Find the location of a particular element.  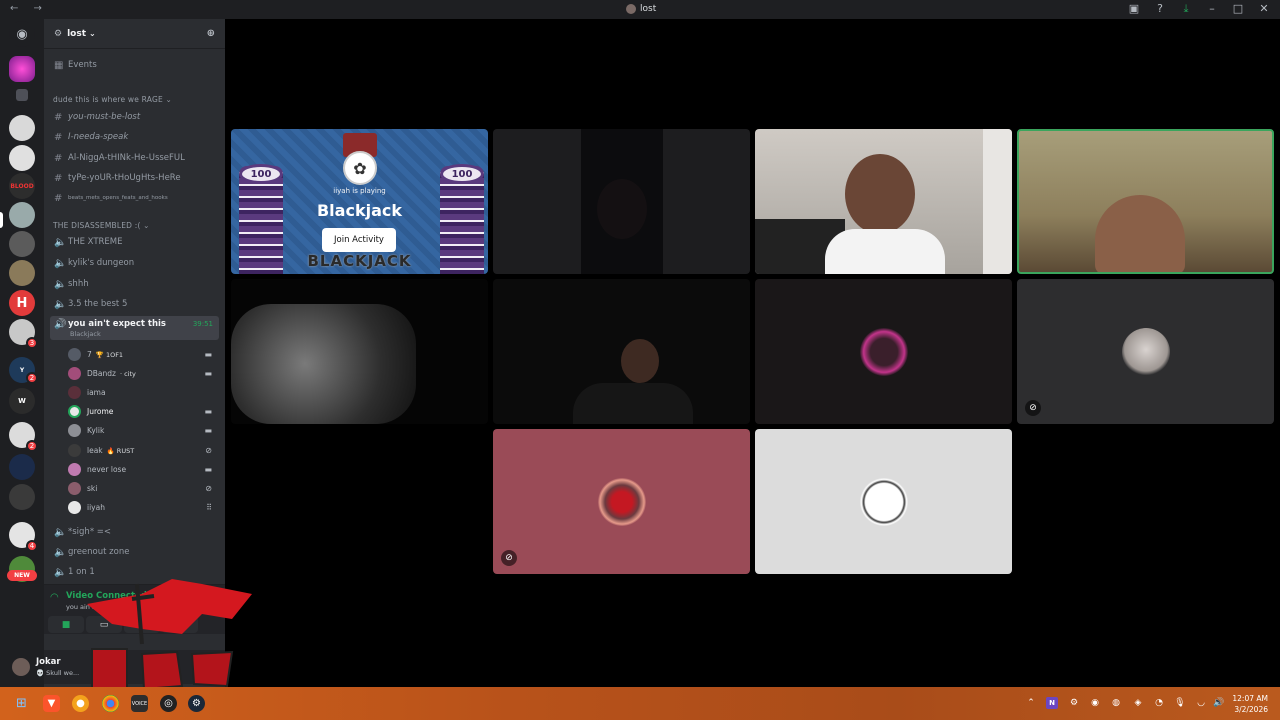

obs-icon: ◎ is located at coordinates (168, 703).